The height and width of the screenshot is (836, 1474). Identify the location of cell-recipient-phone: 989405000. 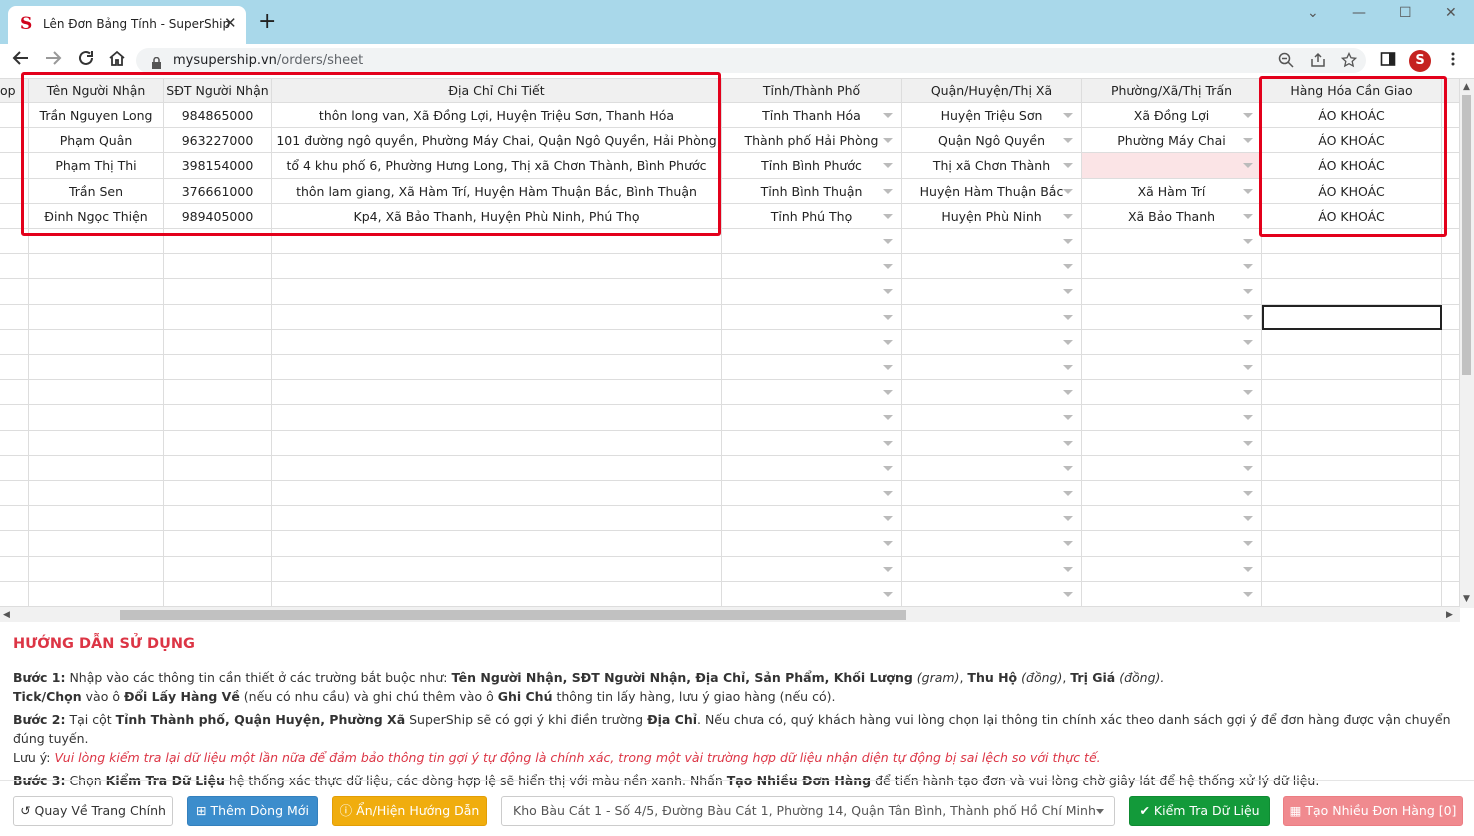
(218, 216).